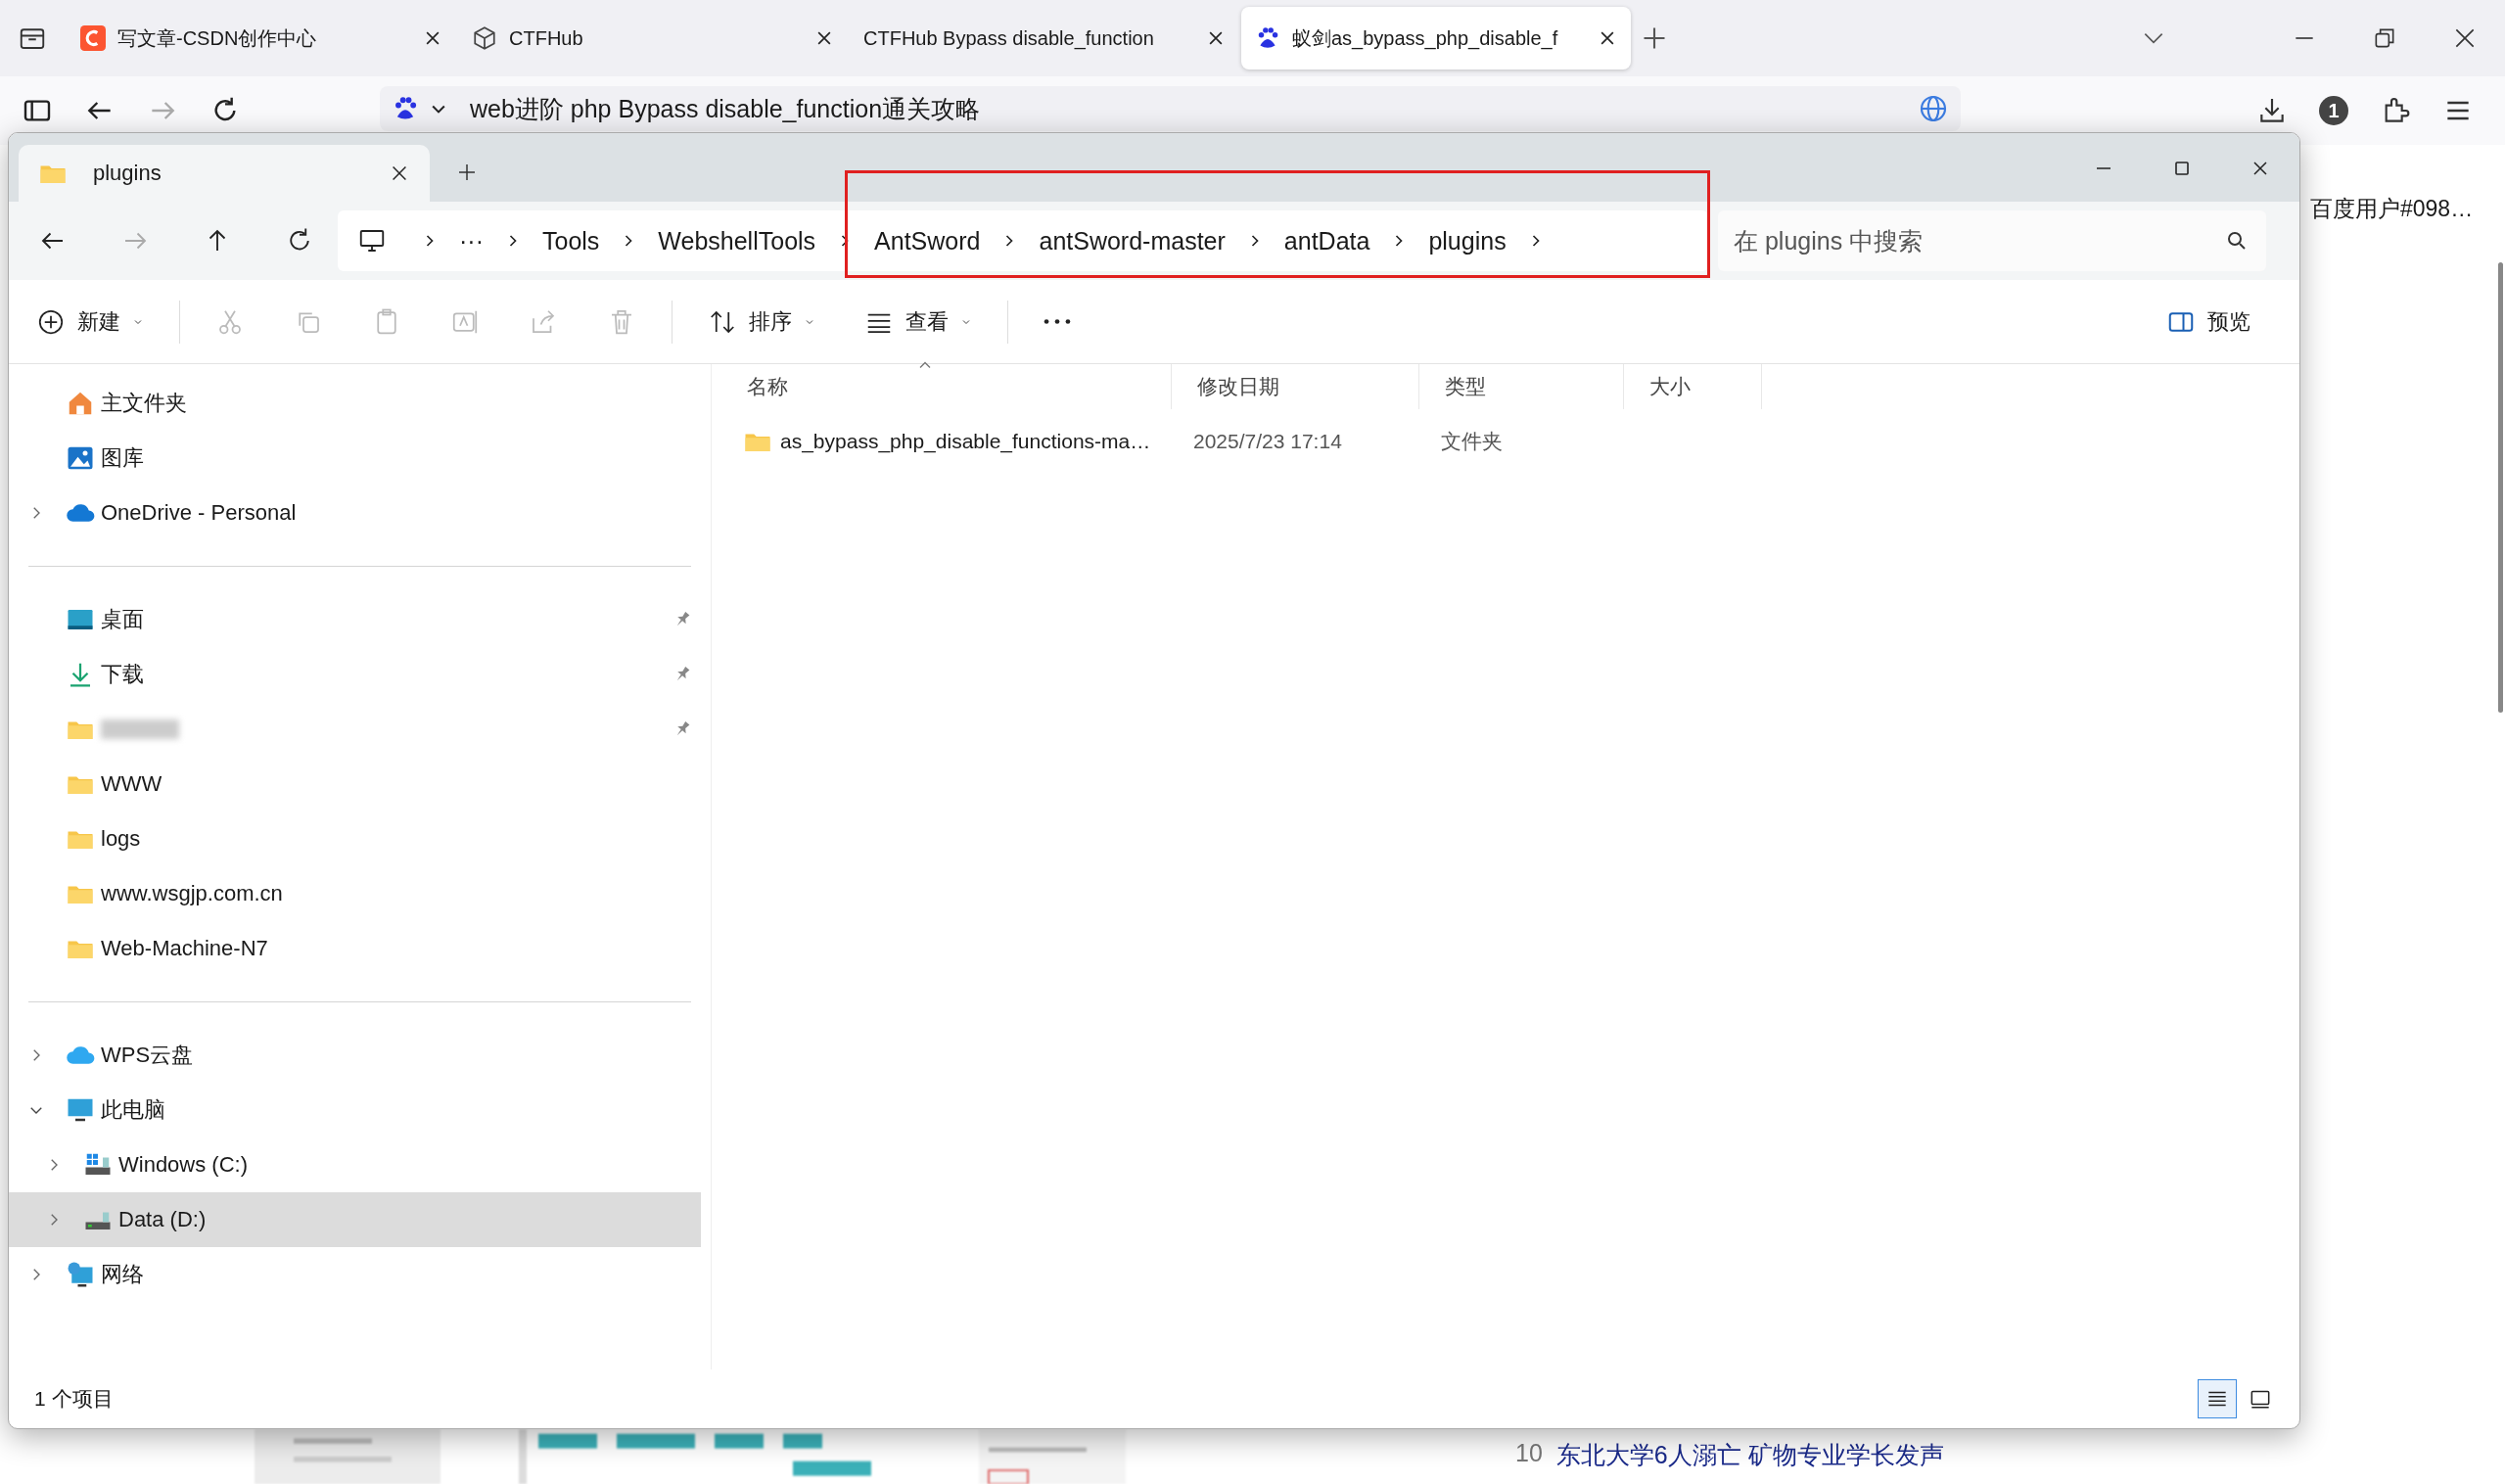  Describe the element at coordinates (2500, 487) in the screenshot. I see `scrollbar-thumb` at that location.